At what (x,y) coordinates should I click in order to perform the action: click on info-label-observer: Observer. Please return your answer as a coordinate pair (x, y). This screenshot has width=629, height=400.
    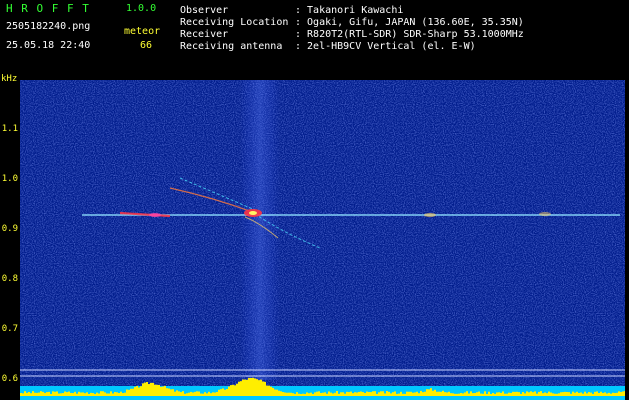
    Looking at the image, I should click on (204, 10).